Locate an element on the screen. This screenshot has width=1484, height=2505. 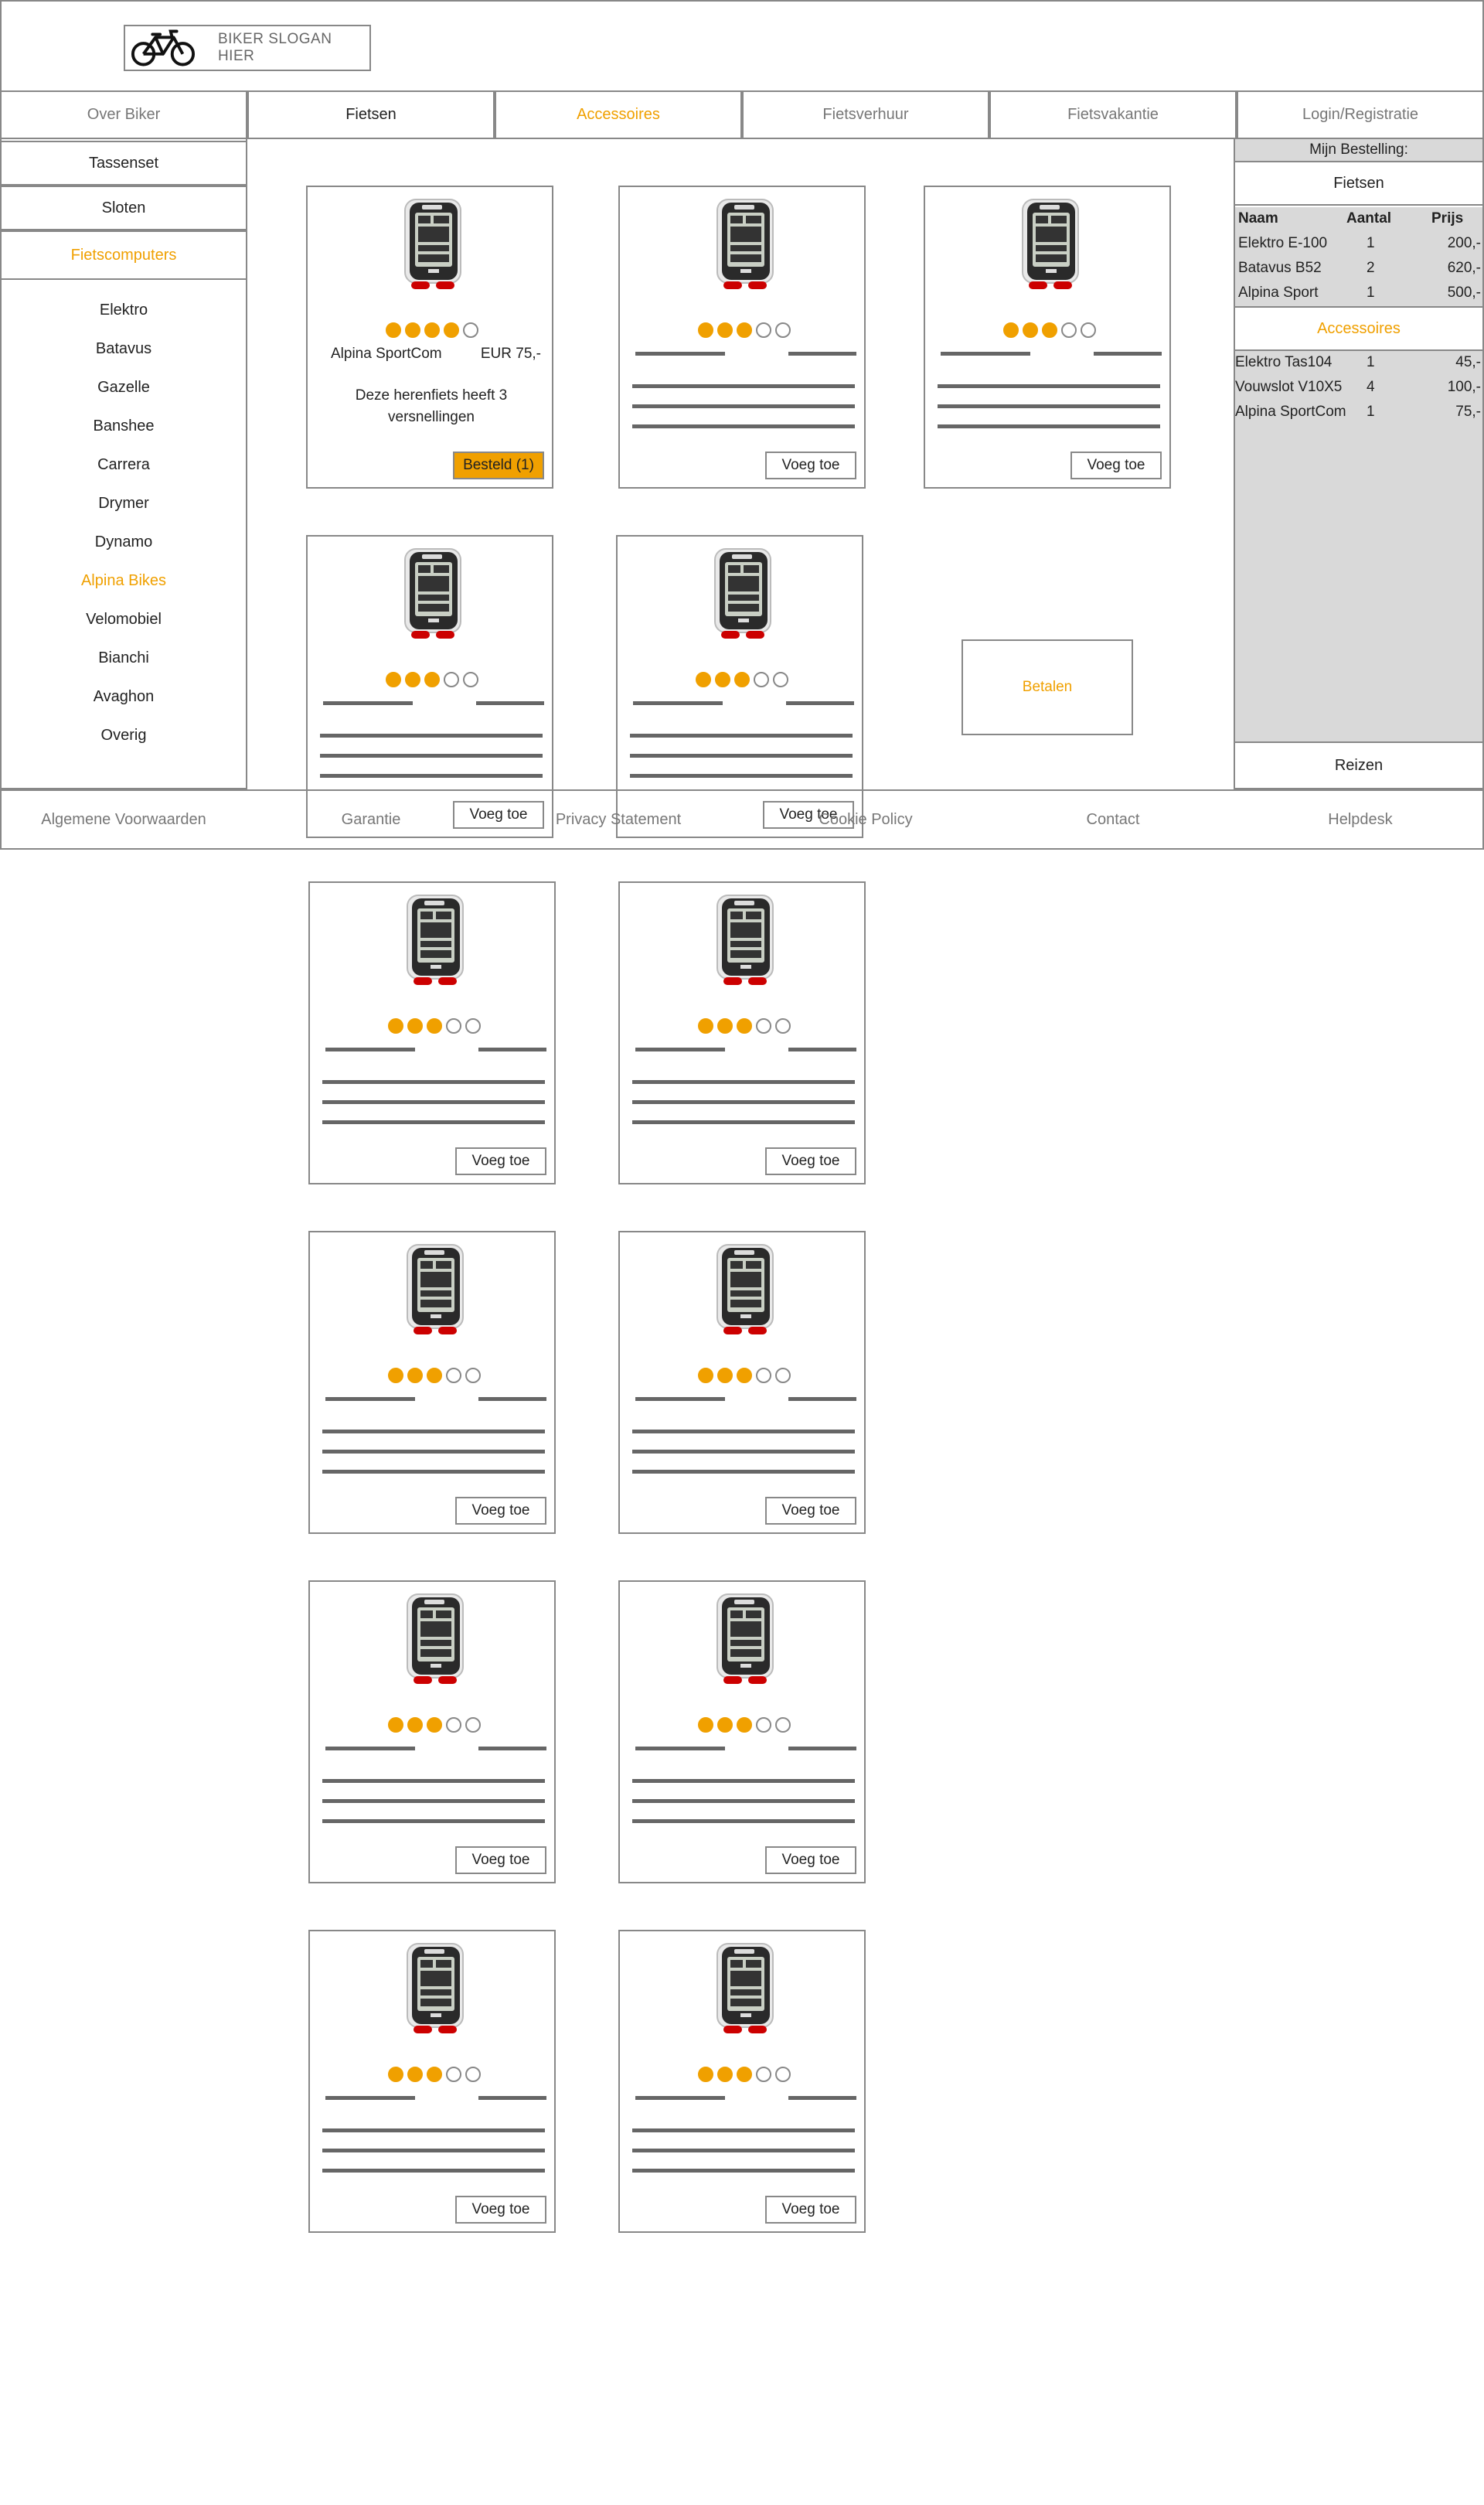
footer-link-cookie: Cookie Policy is located at coordinates (865, 820).